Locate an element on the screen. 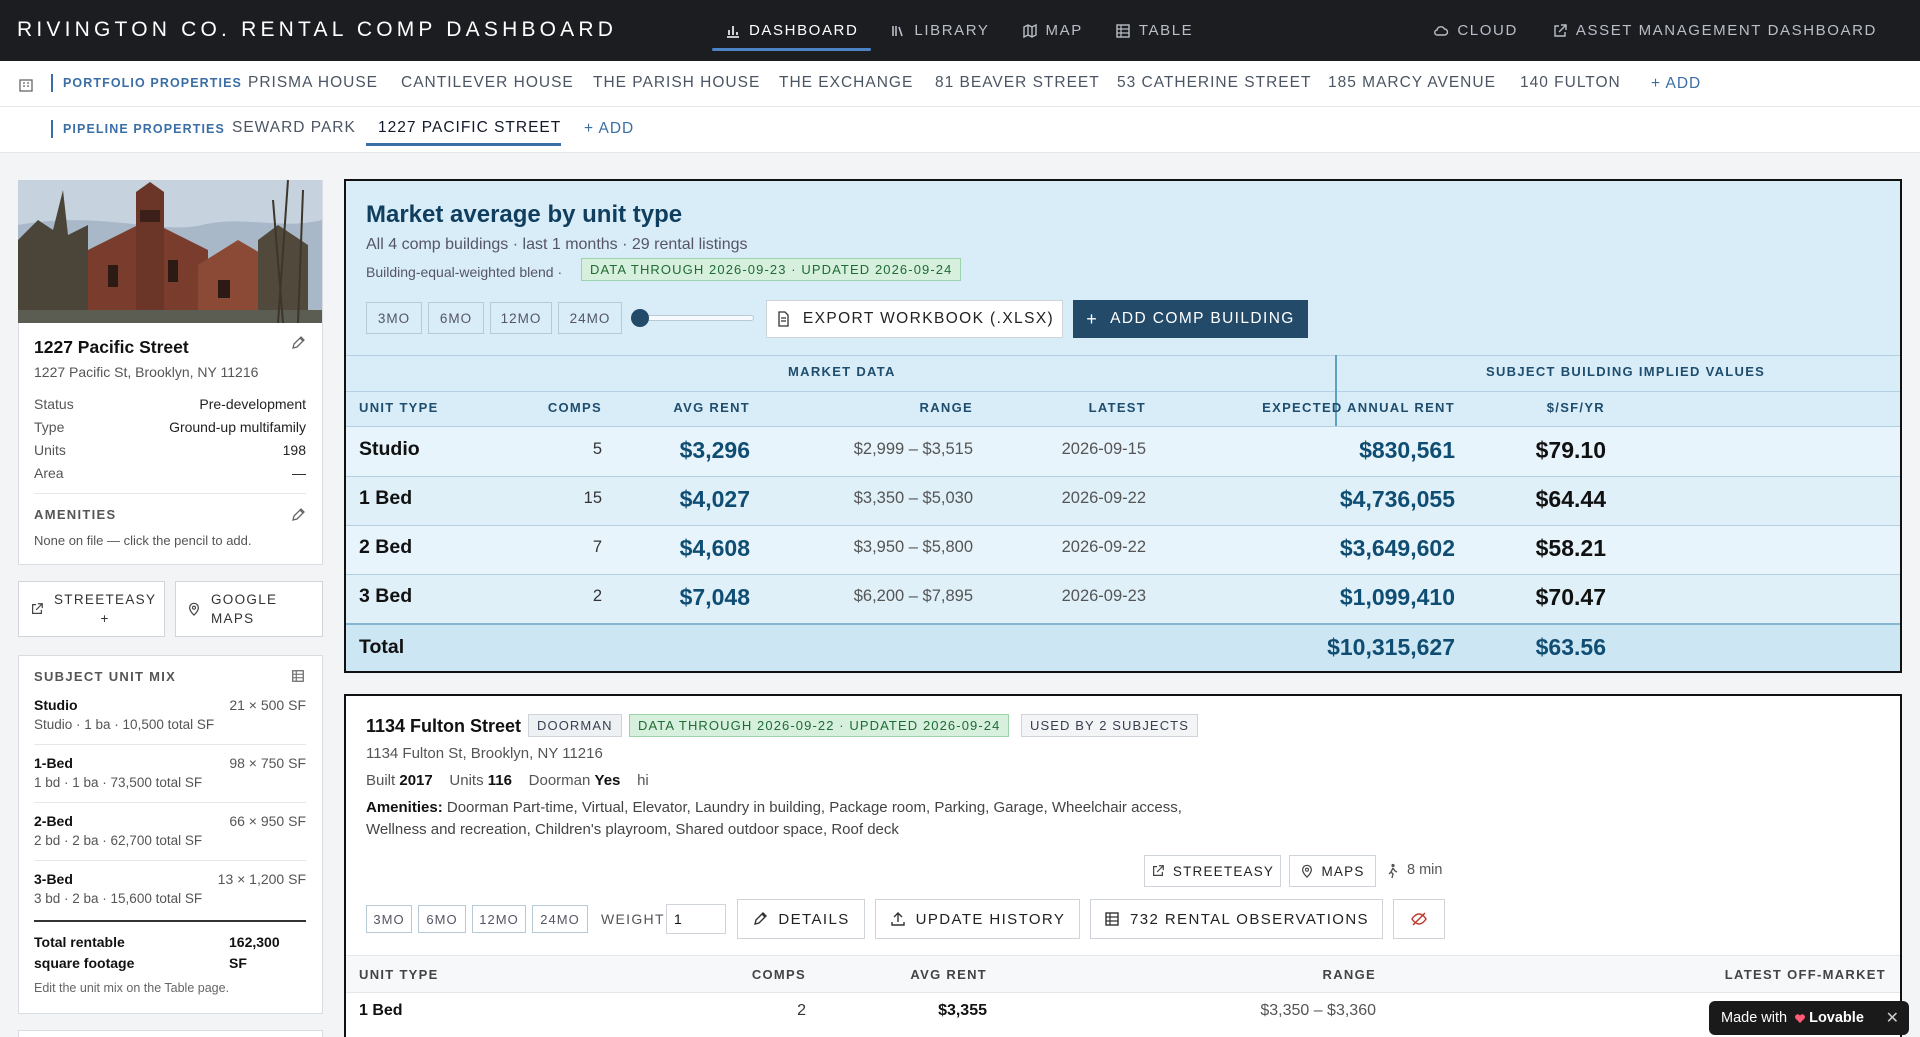 The width and height of the screenshot is (1920, 1037). weight-input is located at coordinates (696, 919).